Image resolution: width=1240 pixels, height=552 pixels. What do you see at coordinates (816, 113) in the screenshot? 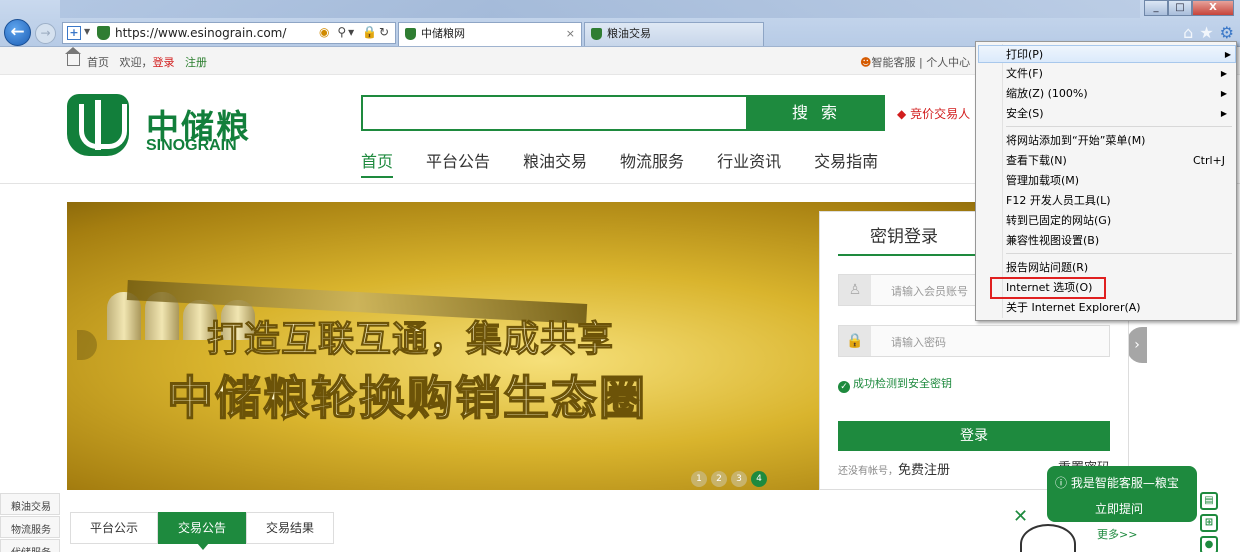
I see `search-button: 搜 索` at bounding box center [816, 113].